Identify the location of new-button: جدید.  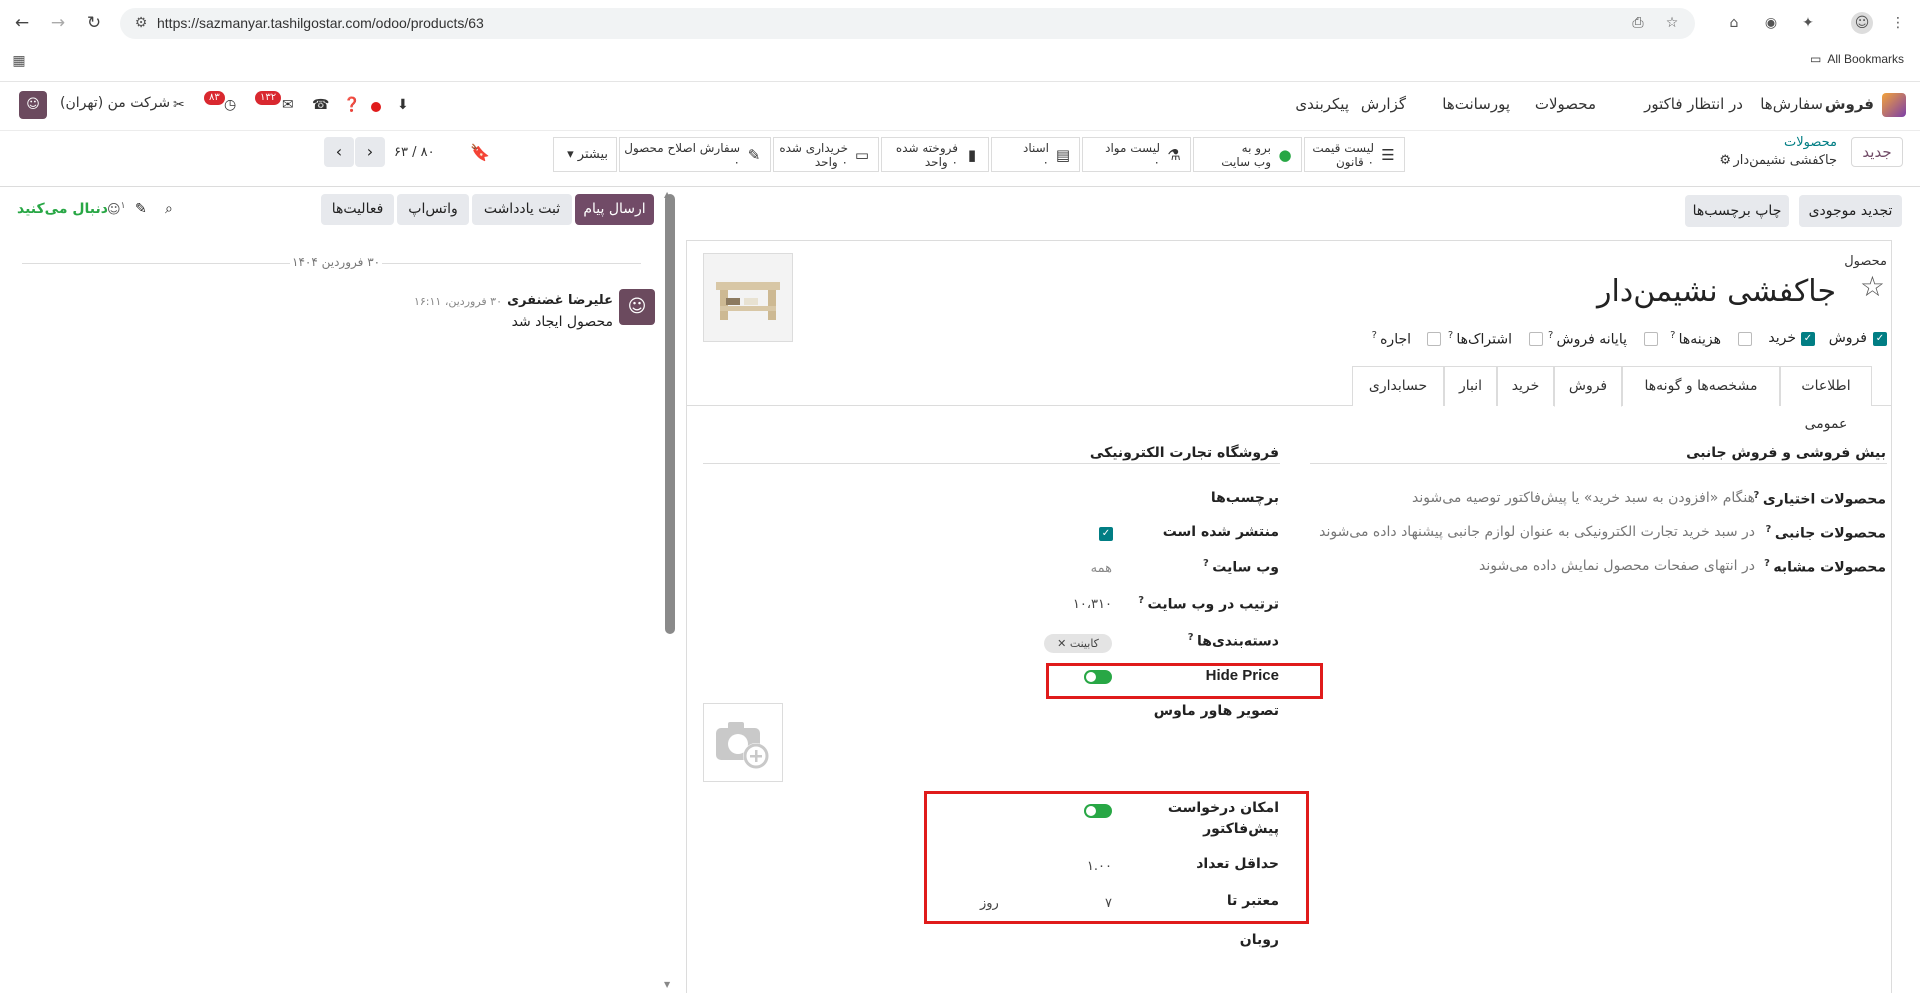
(1877, 152).